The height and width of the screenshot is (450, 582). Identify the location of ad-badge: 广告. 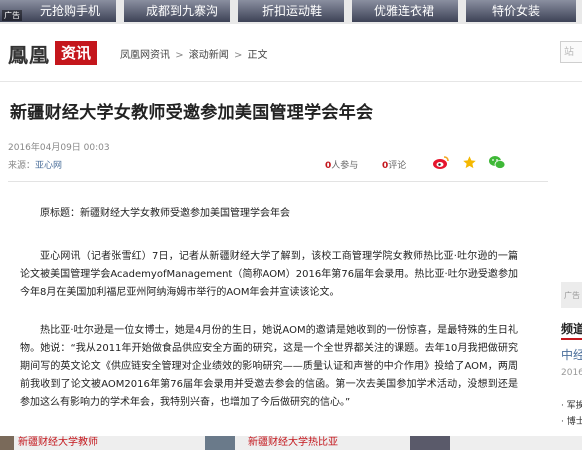
(12, 15).